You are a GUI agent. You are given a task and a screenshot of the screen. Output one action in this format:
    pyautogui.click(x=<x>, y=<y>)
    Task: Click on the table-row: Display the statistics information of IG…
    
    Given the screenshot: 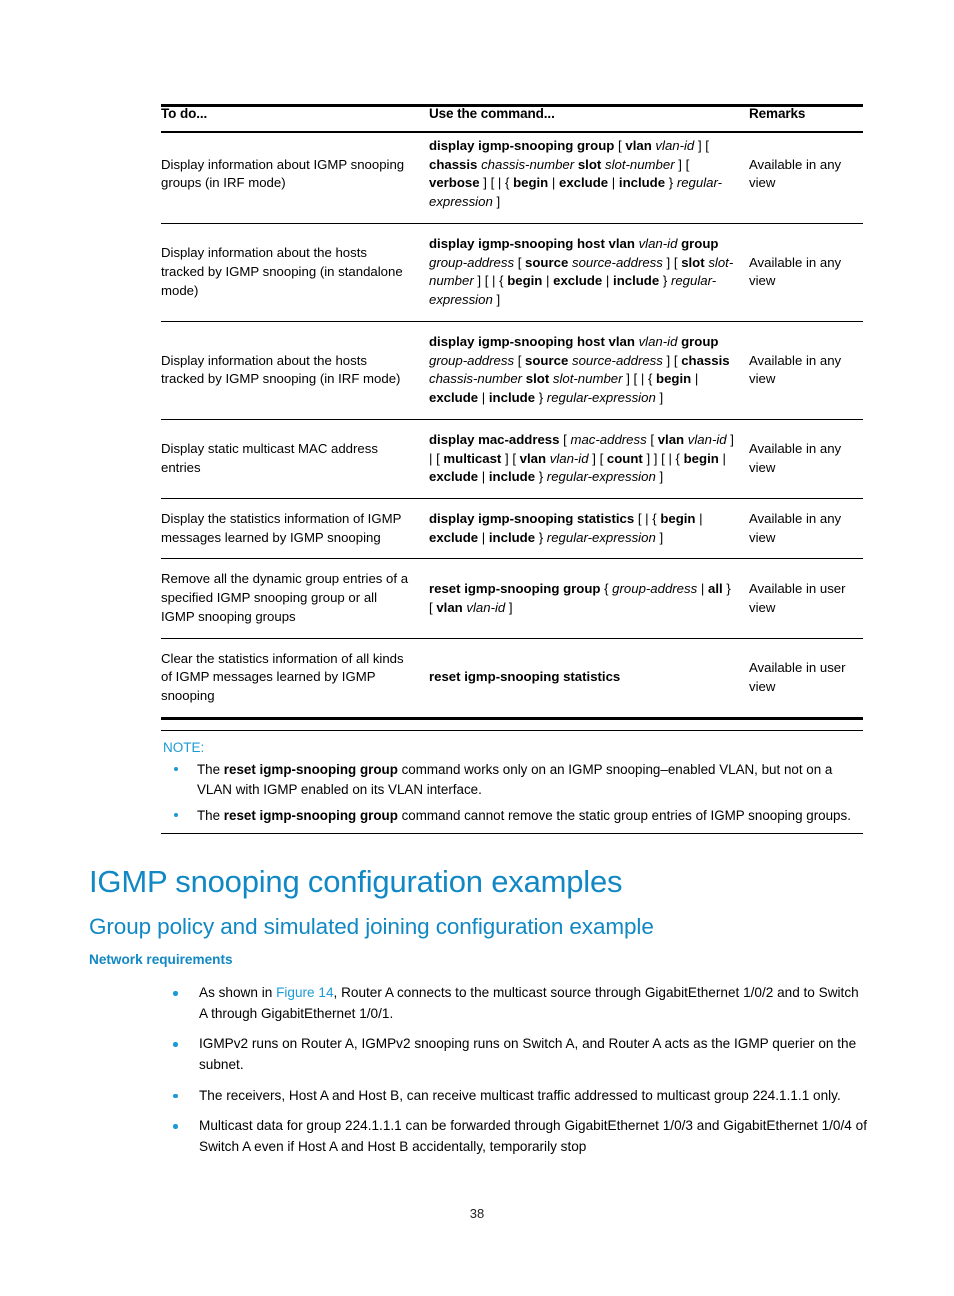 What is the action you would take?
    pyautogui.click(x=512, y=528)
    